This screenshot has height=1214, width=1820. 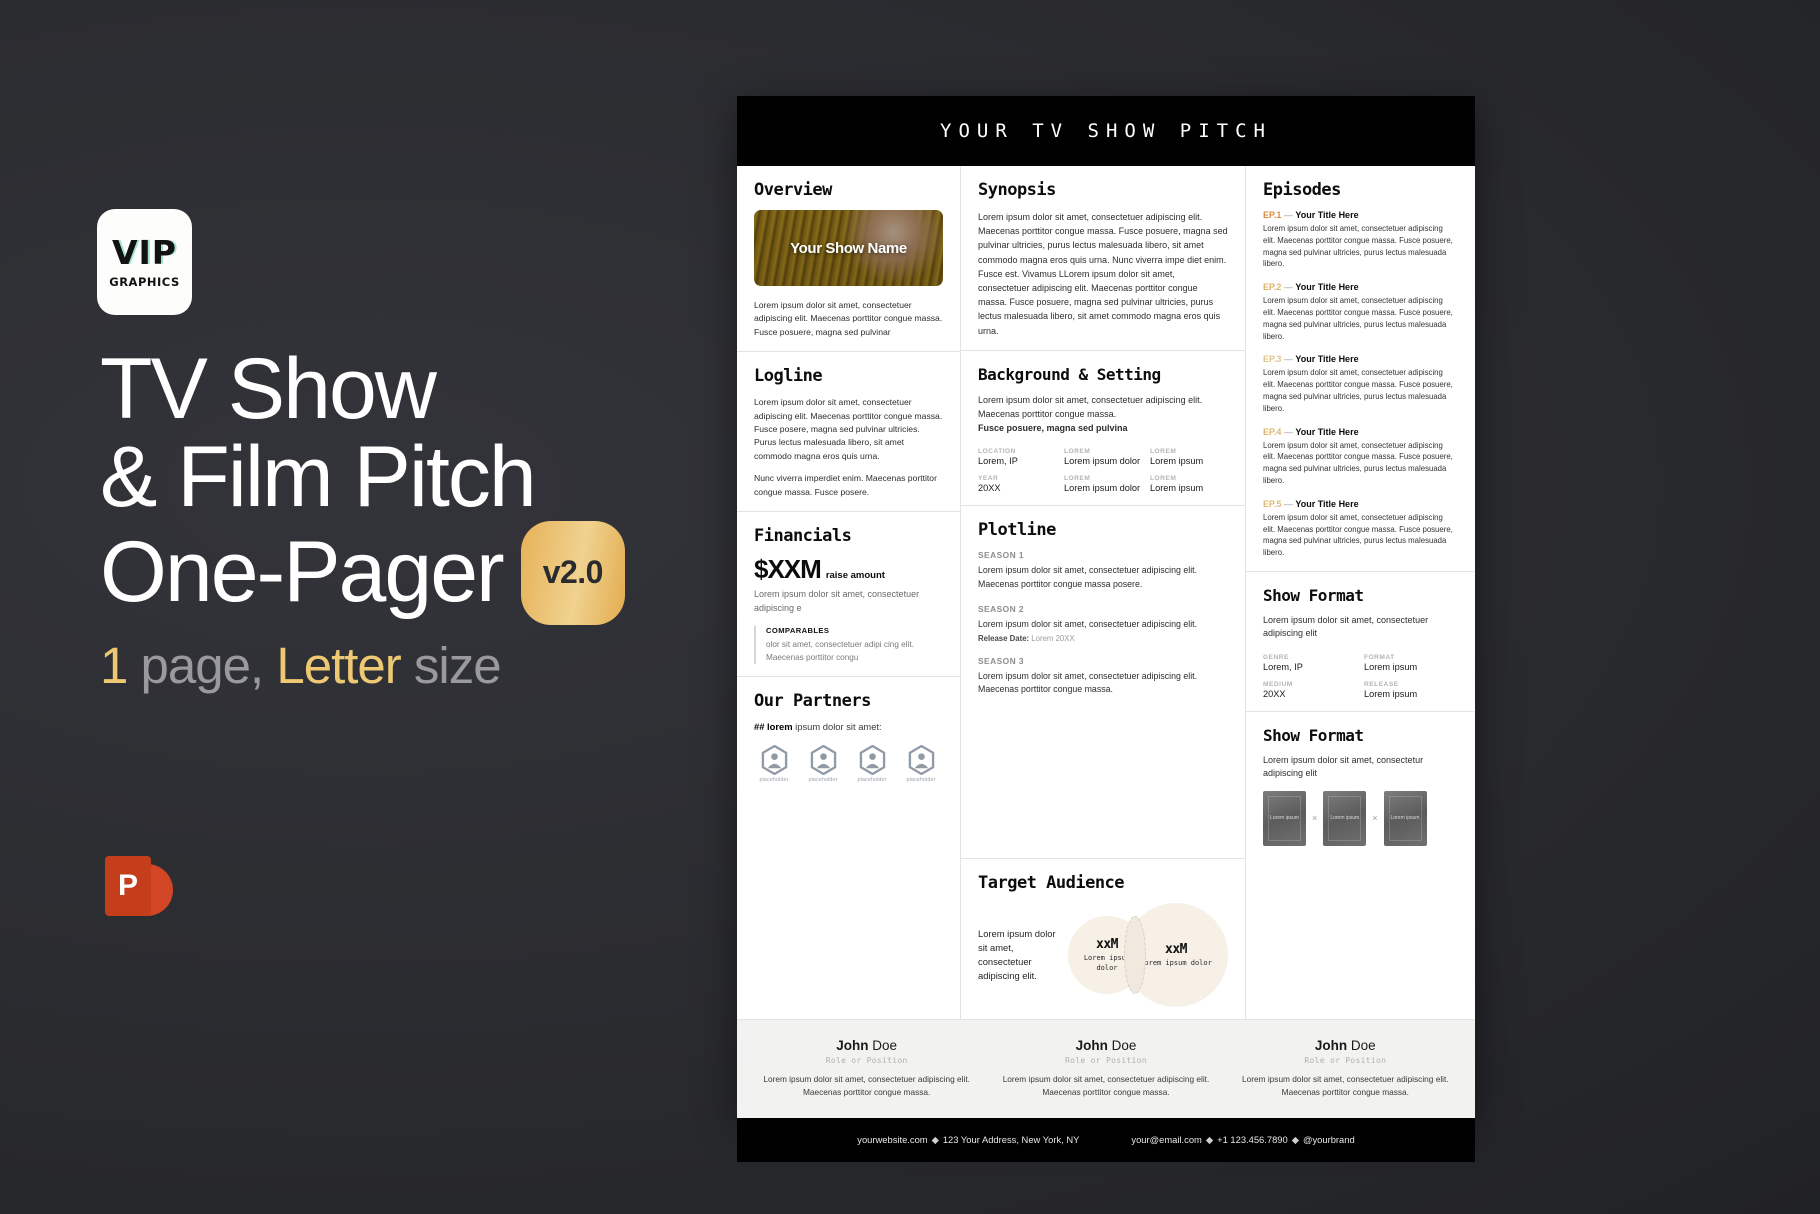 I want to click on overview-heading: Overview, so click(x=793, y=190).